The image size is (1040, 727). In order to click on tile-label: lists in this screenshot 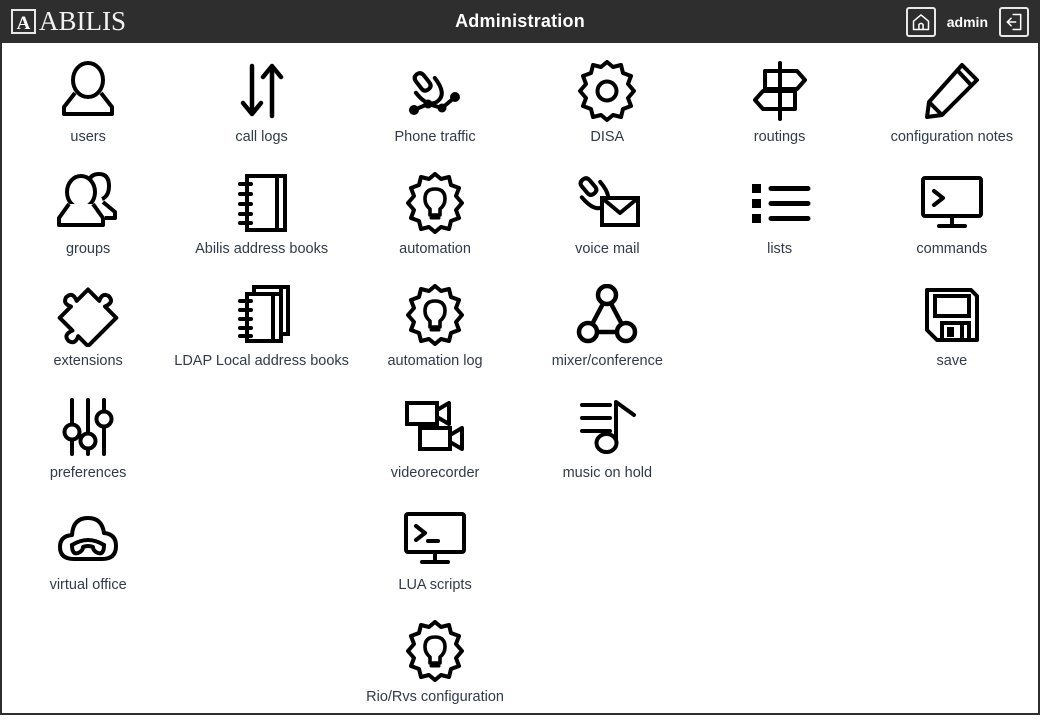, I will do `click(780, 249)`.